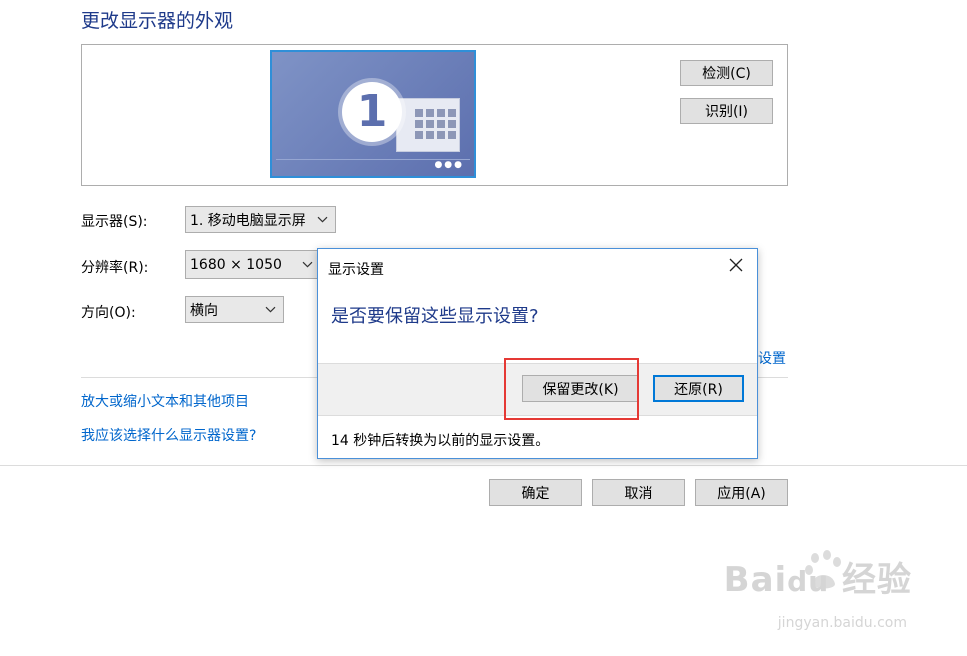 The width and height of the screenshot is (967, 656). I want to click on resolution-select-value: 1680 × 1050, so click(236, 264).